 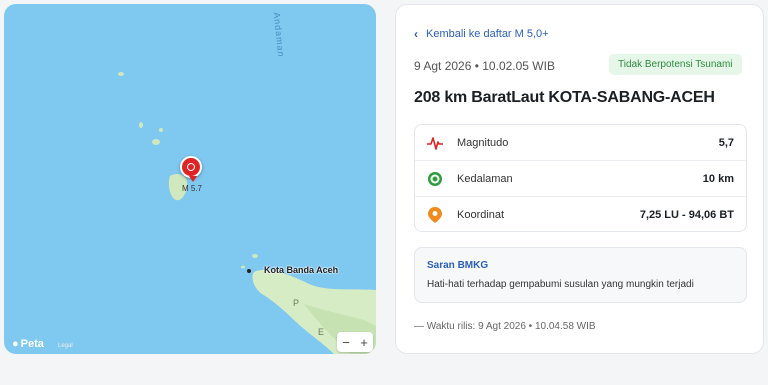 I want to click on map-brand-label: Peta, so click(x=32, y=344).